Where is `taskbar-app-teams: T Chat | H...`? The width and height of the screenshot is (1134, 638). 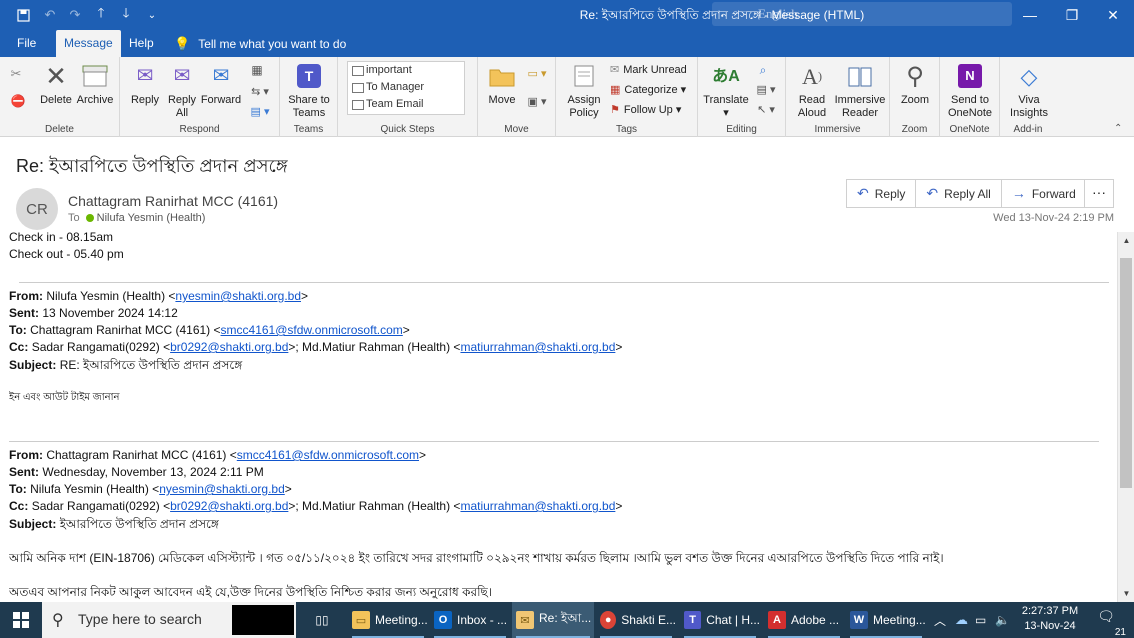 taskbar-app-teams: T Chat | H... is located at coordinates (720, 620).